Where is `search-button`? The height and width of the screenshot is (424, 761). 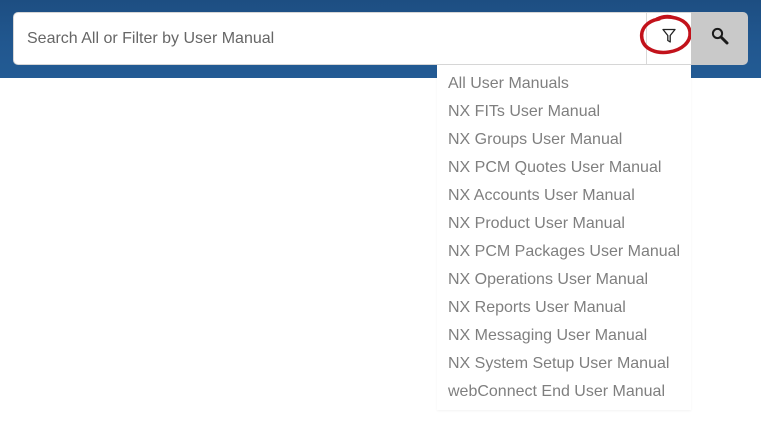 search-button is located at coordinates (719, 38).